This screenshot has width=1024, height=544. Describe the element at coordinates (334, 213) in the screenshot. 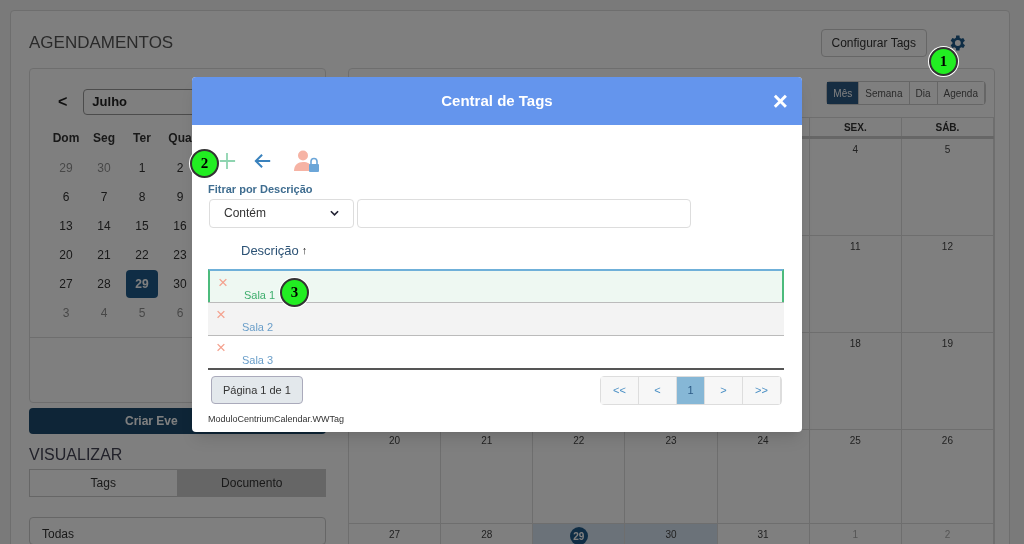

I see `chevron-down-icon` at that location.